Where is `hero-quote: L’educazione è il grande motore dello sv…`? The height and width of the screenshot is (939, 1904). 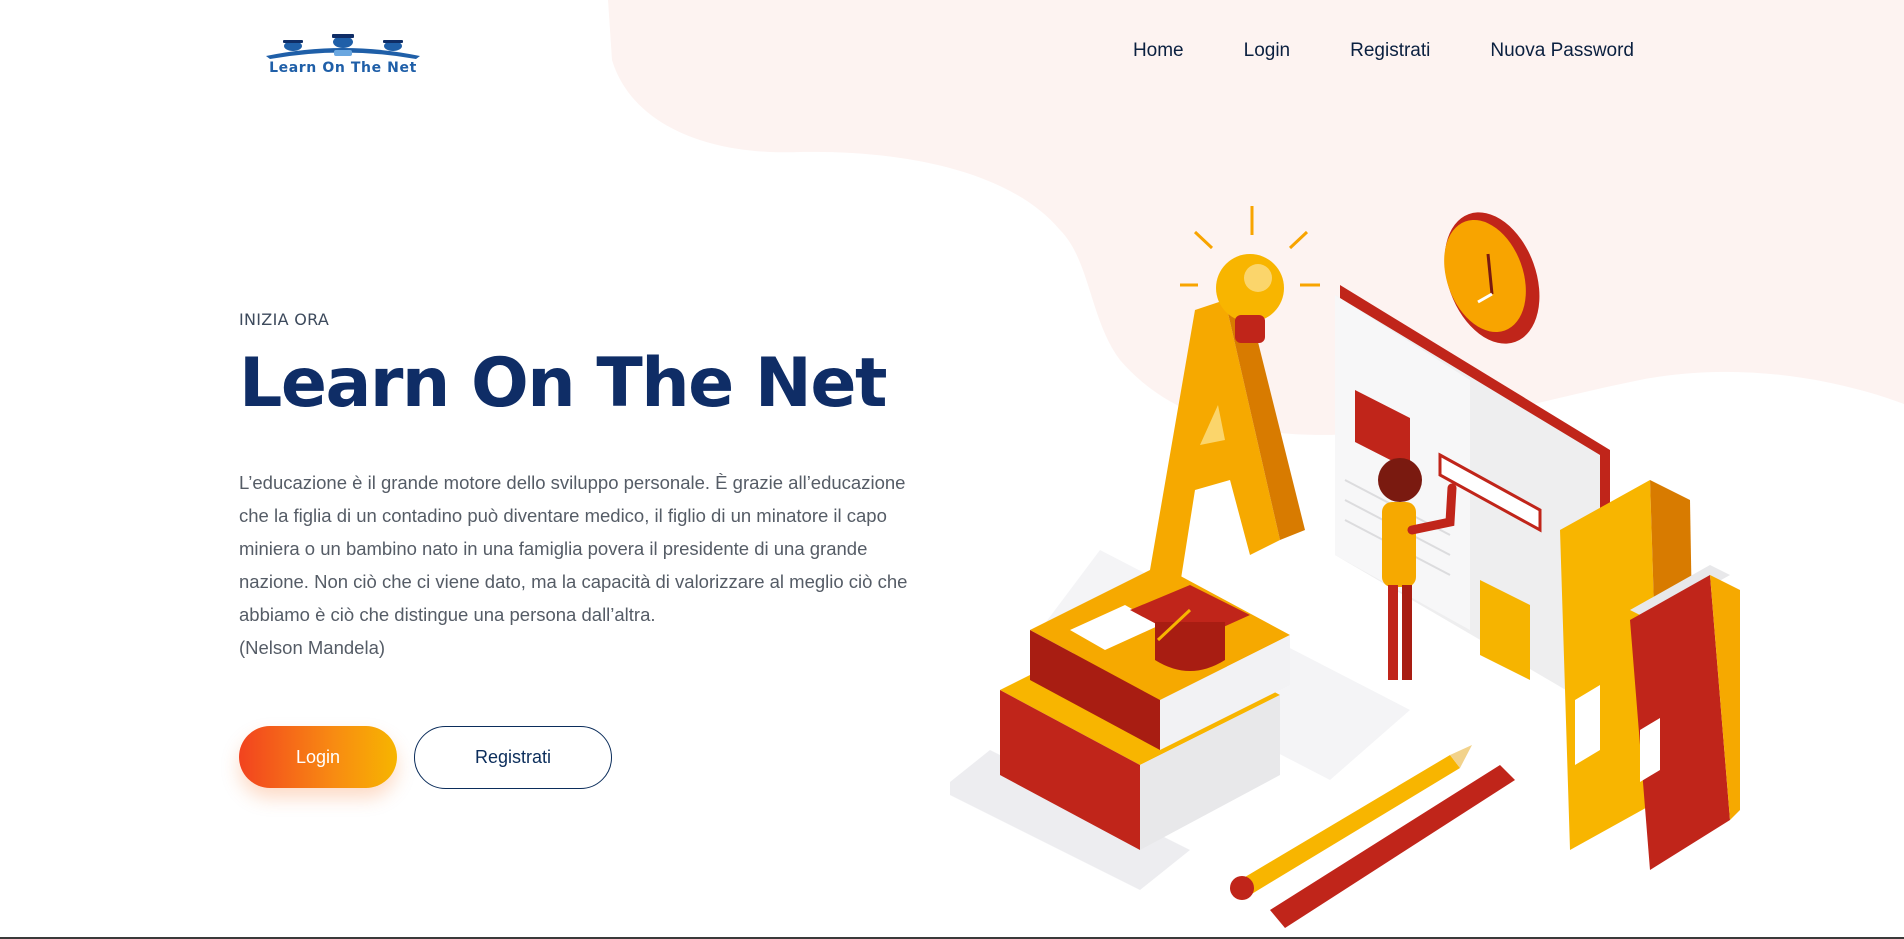
hero-quote: L’educazione è il grande motore dello sv… is located at coordinates (573, 548).